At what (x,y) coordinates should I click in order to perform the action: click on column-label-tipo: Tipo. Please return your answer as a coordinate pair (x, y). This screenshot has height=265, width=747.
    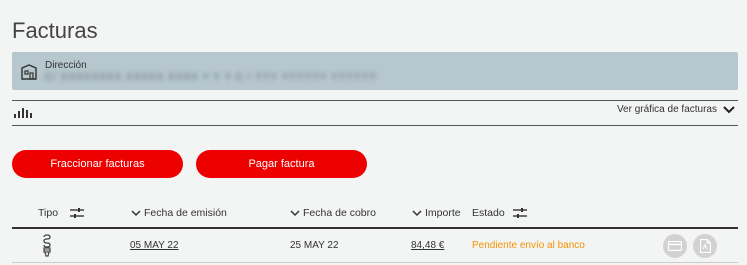
    Looking at the image, I should click on (48, 213).